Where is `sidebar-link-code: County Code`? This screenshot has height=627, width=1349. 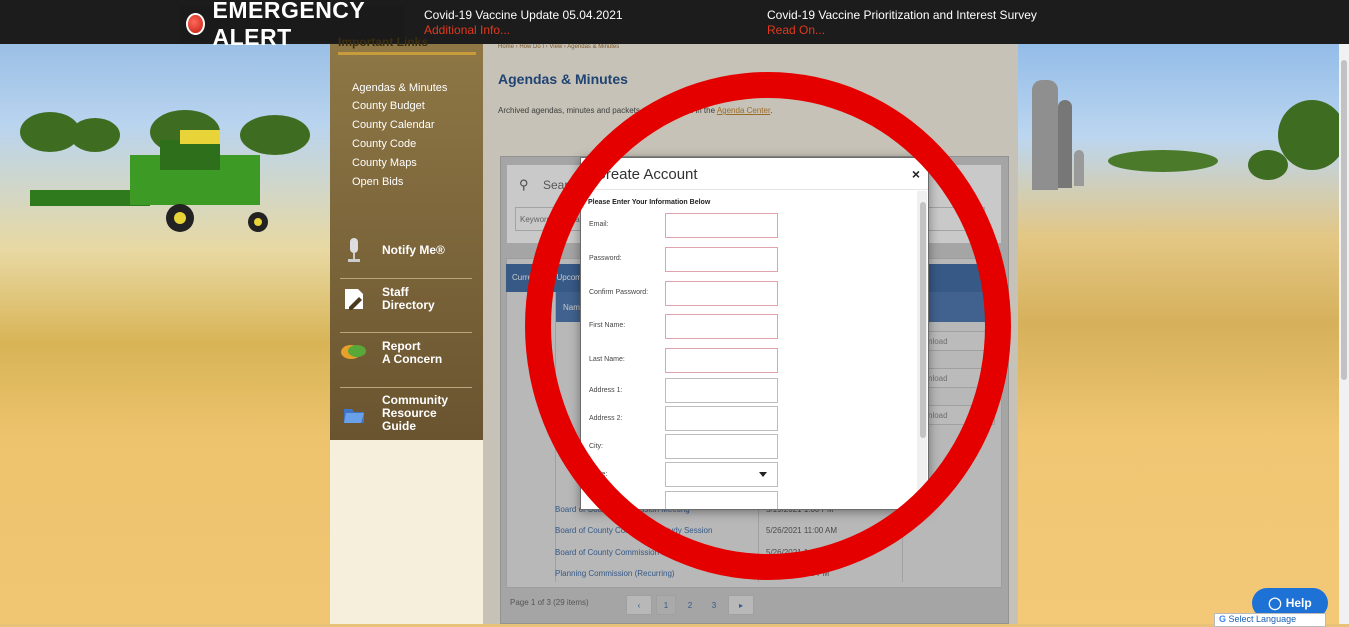 sidebar-link-code: County Code is located at coordinates (384, 144).